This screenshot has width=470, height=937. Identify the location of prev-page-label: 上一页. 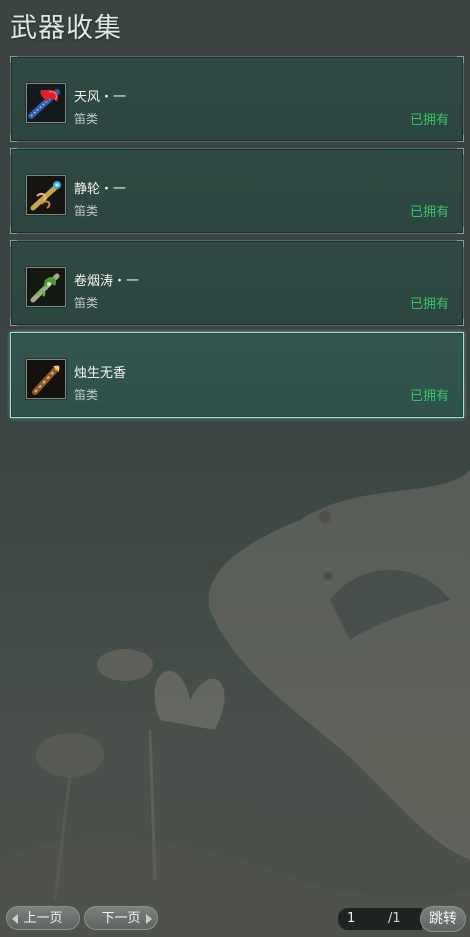
(43, 918).